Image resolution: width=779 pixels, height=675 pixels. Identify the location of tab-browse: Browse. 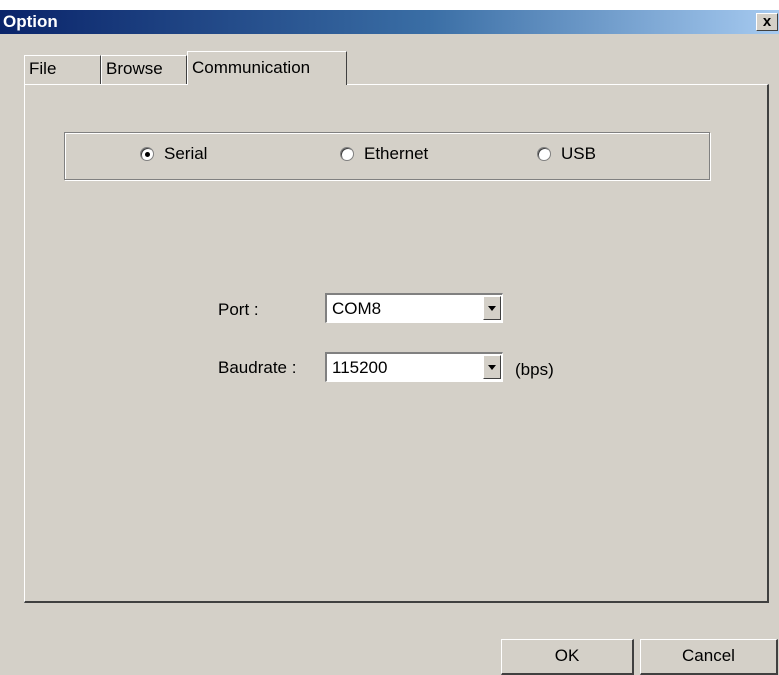
(144, 69).